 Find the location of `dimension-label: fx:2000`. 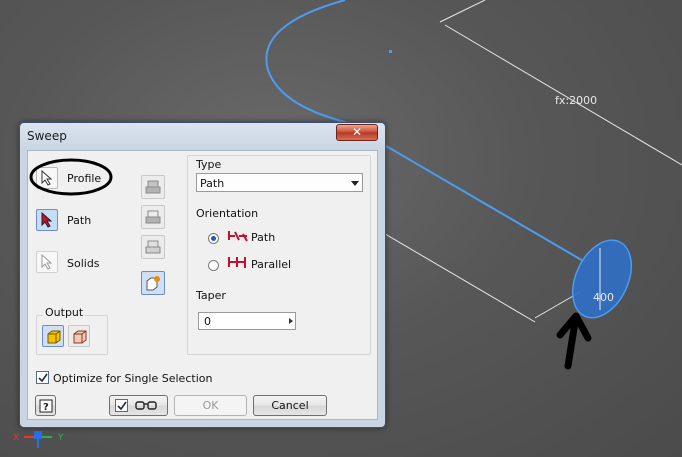

dimension-label: fx:2000 is located at coordinates (576, 100).